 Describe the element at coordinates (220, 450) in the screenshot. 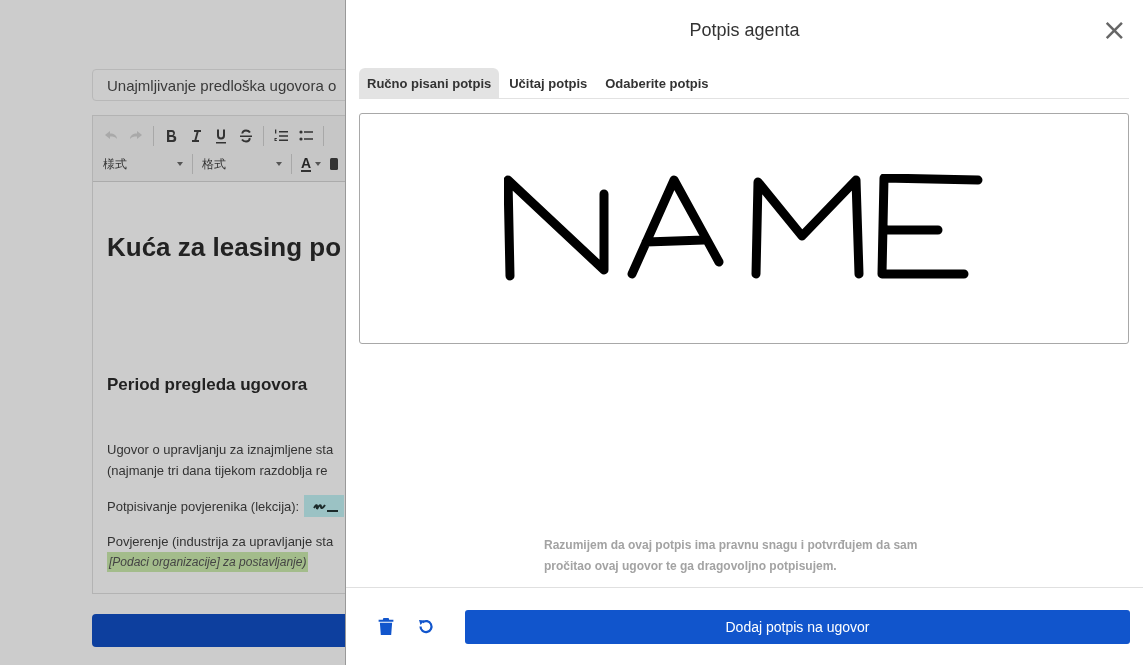

I see `paragraph-line: Ugovor o upravljanju za iznajmljene sta` at that location.